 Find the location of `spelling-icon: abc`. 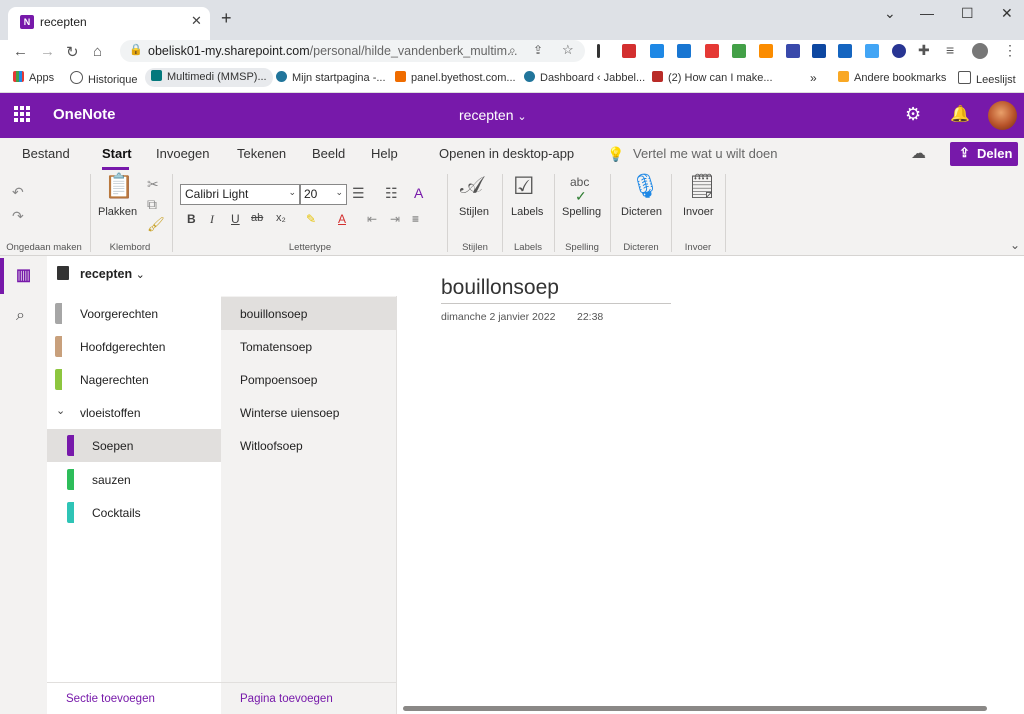

spelling-icon: abc is located at coordinates (579, 182).